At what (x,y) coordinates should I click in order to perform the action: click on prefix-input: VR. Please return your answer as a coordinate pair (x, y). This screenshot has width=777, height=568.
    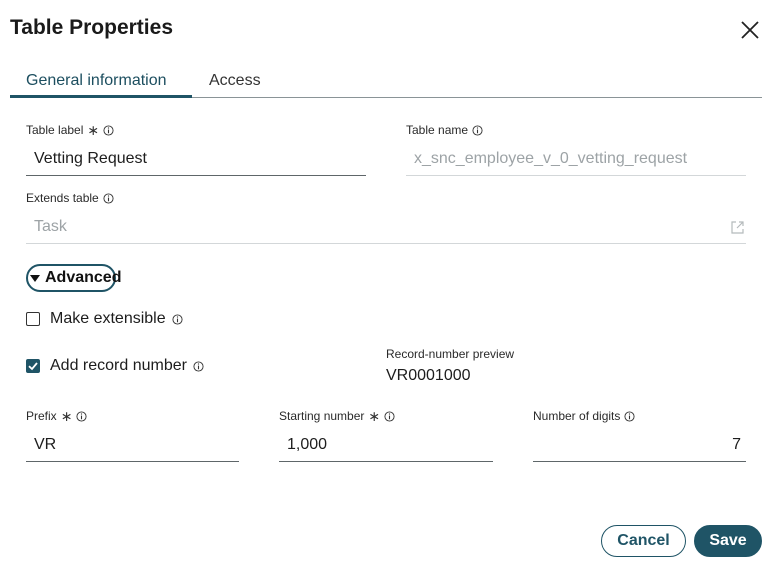
    Looking at the image, I should click on (45, 445).